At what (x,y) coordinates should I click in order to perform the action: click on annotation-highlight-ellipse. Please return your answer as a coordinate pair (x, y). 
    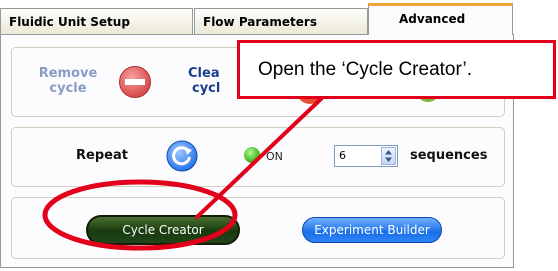
    Looking at the image, I should click on (140, 215).